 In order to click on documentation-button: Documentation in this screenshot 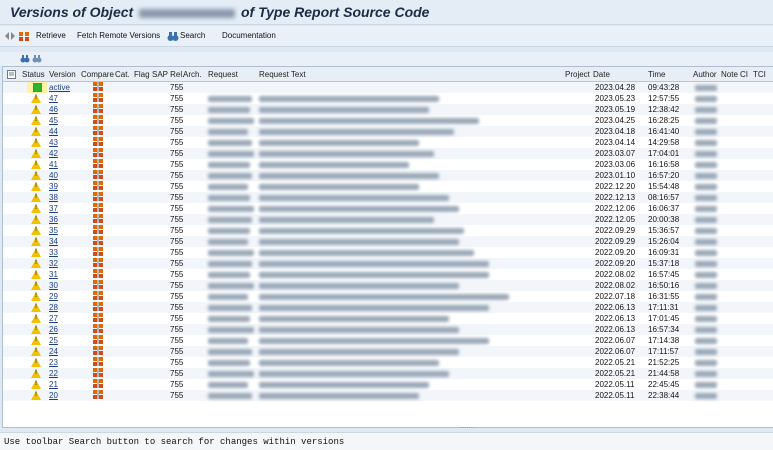, I will do `click(249, 35)`.